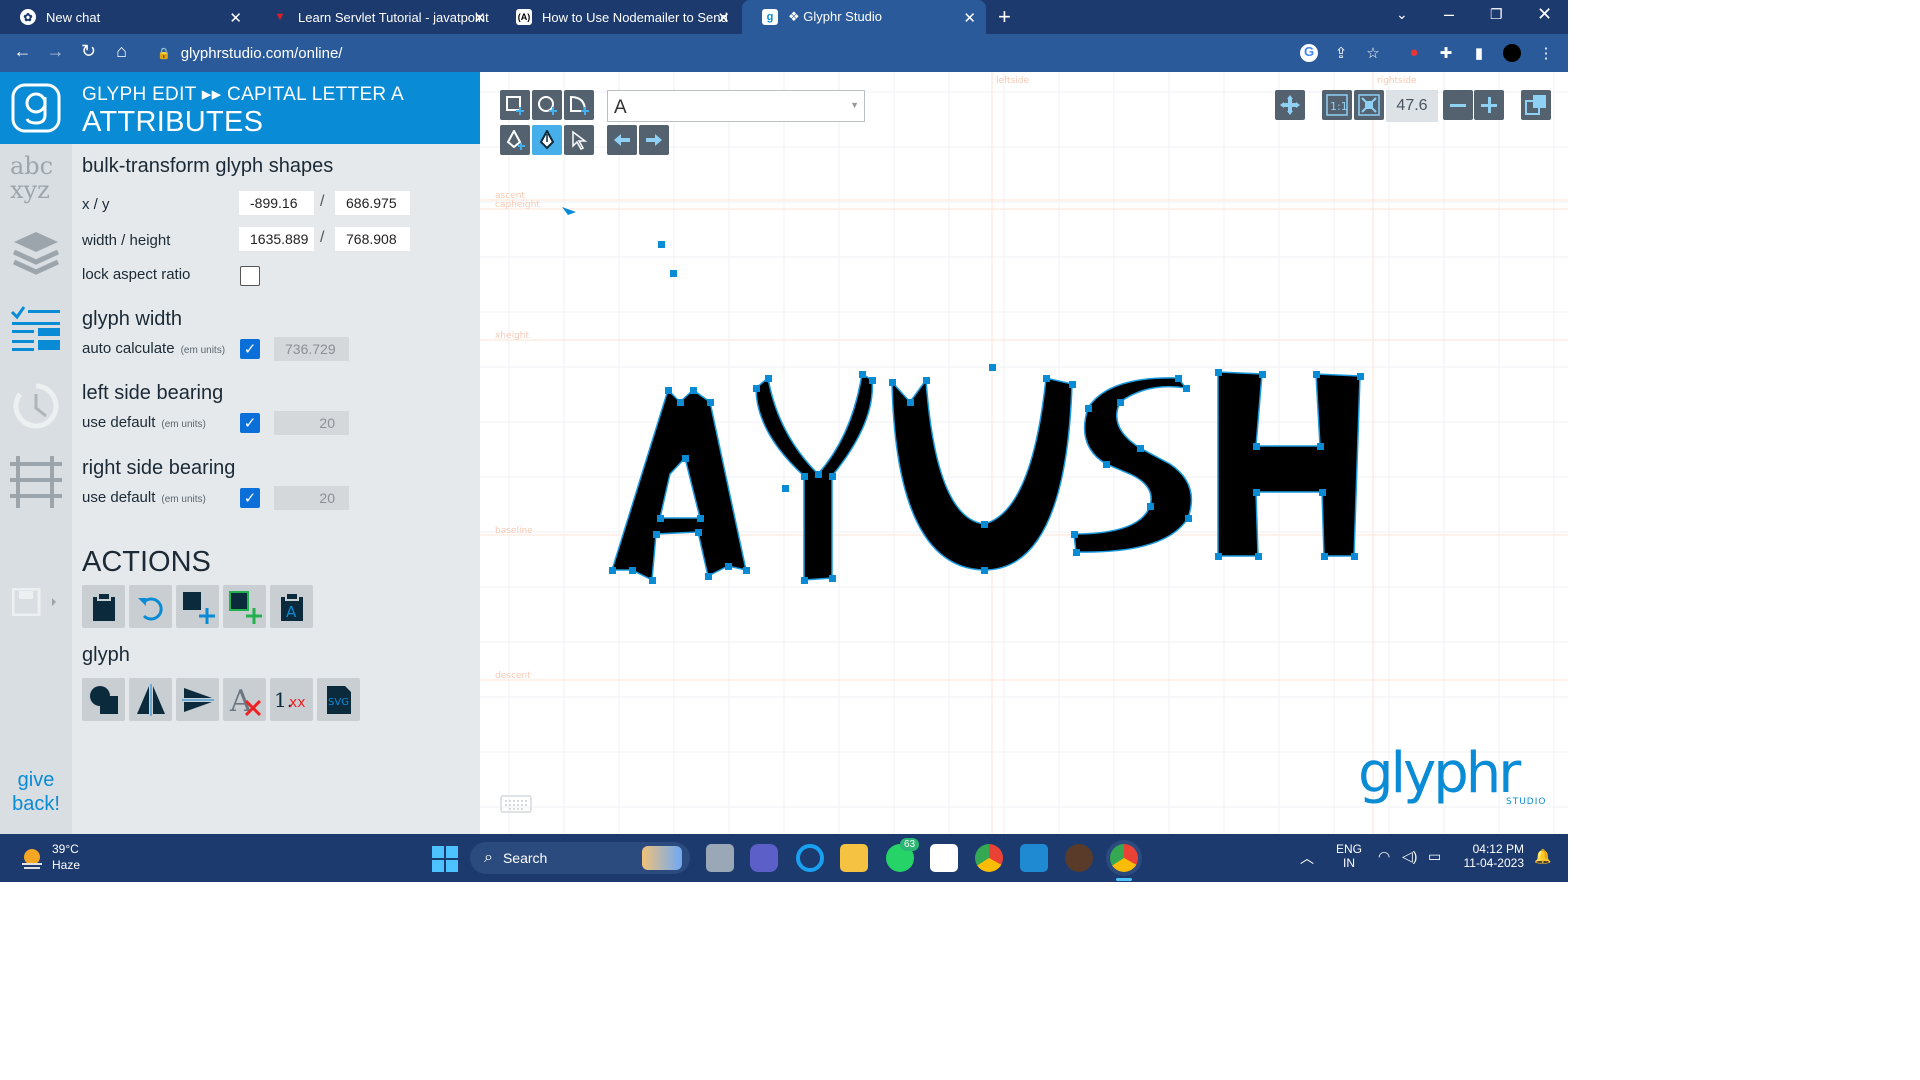 This screenshot has width=1920, height=1080. Describe the element at coordinates (36, 482) in the screenshot. I see `guides-grid-icon` at that location.